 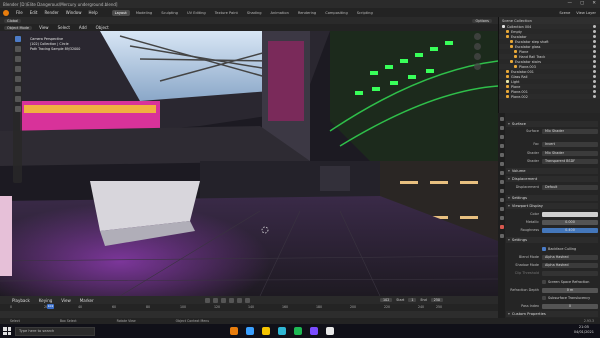 What do you see at coordinates (570, 131) in the screenshot?
I see `surface-shader-field: Mix Shader` at bounding box center [570, 131].